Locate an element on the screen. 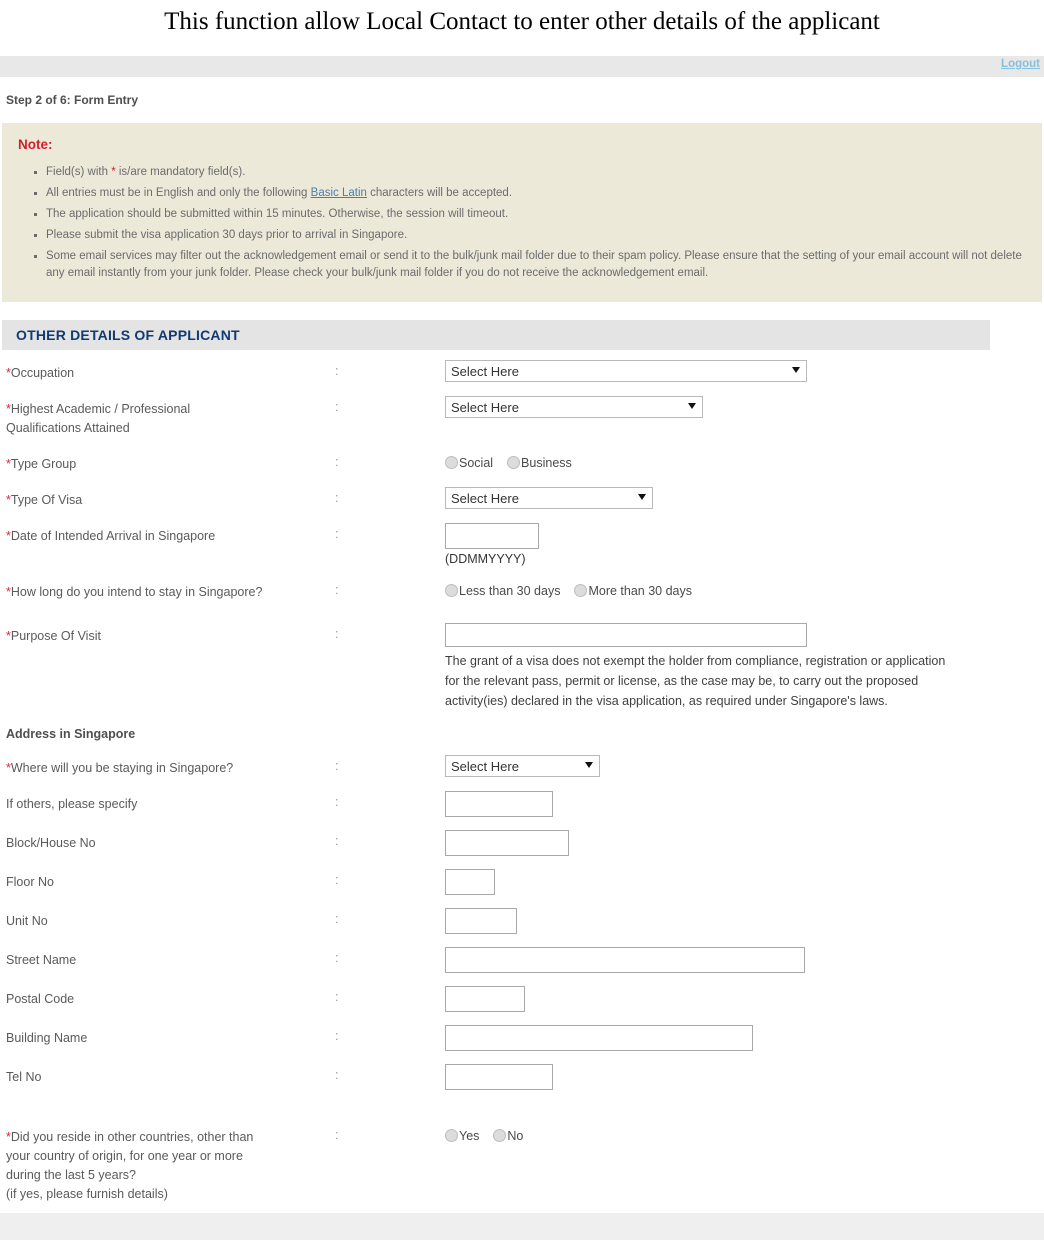 The height and width of the screenshot is (1240, 1044). unit-no-input is located at coordinates (481, 921).